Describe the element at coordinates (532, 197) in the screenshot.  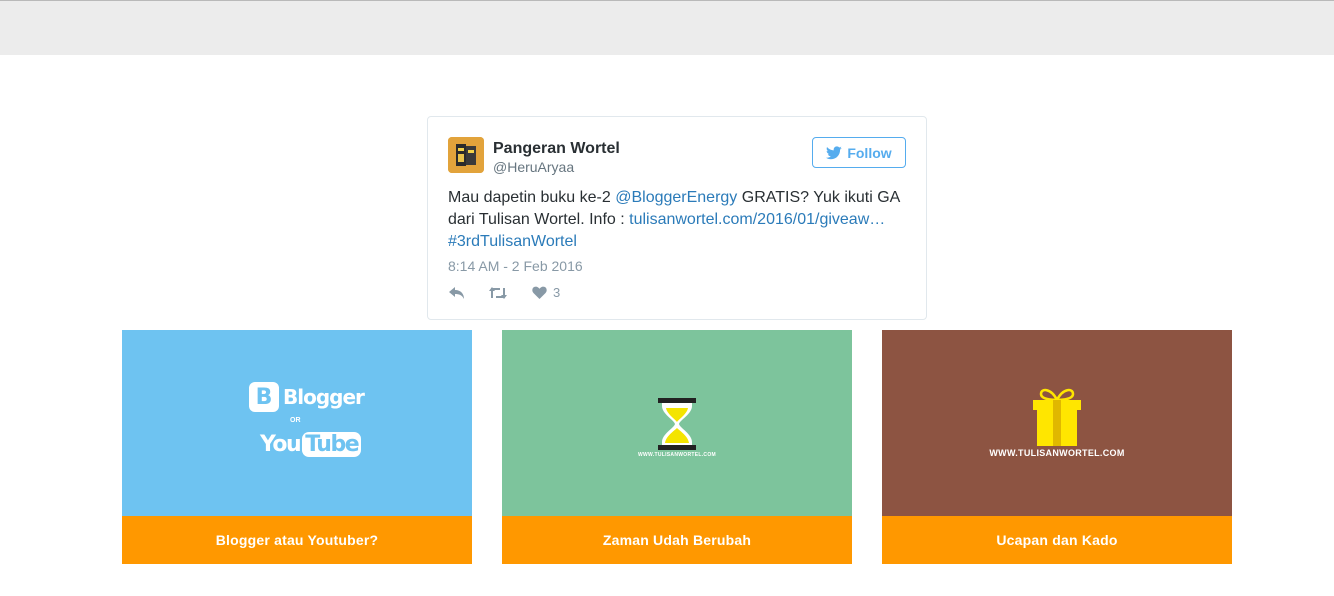
I see `tweet-text-part: Mau dapetin buku ke-2` at that location.